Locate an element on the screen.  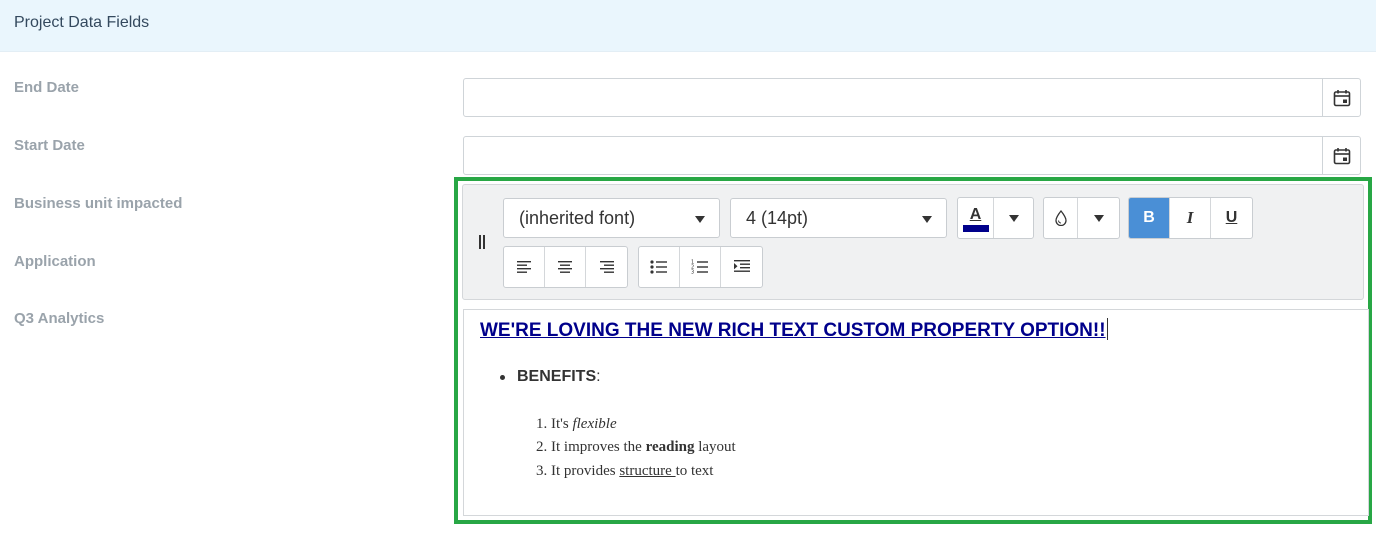
svg-text: 3 is located at coordinates (692, 273).